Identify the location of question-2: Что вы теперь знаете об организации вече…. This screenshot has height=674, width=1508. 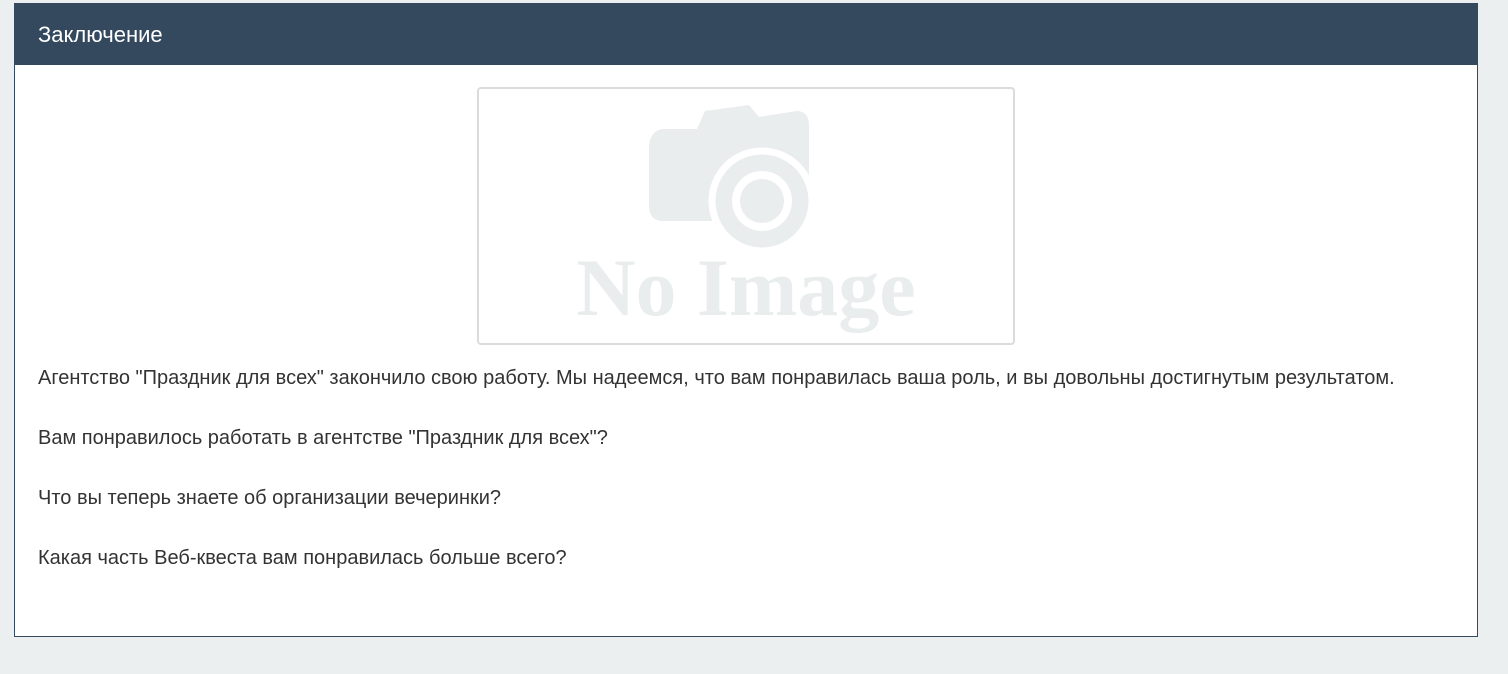
(270, 498).